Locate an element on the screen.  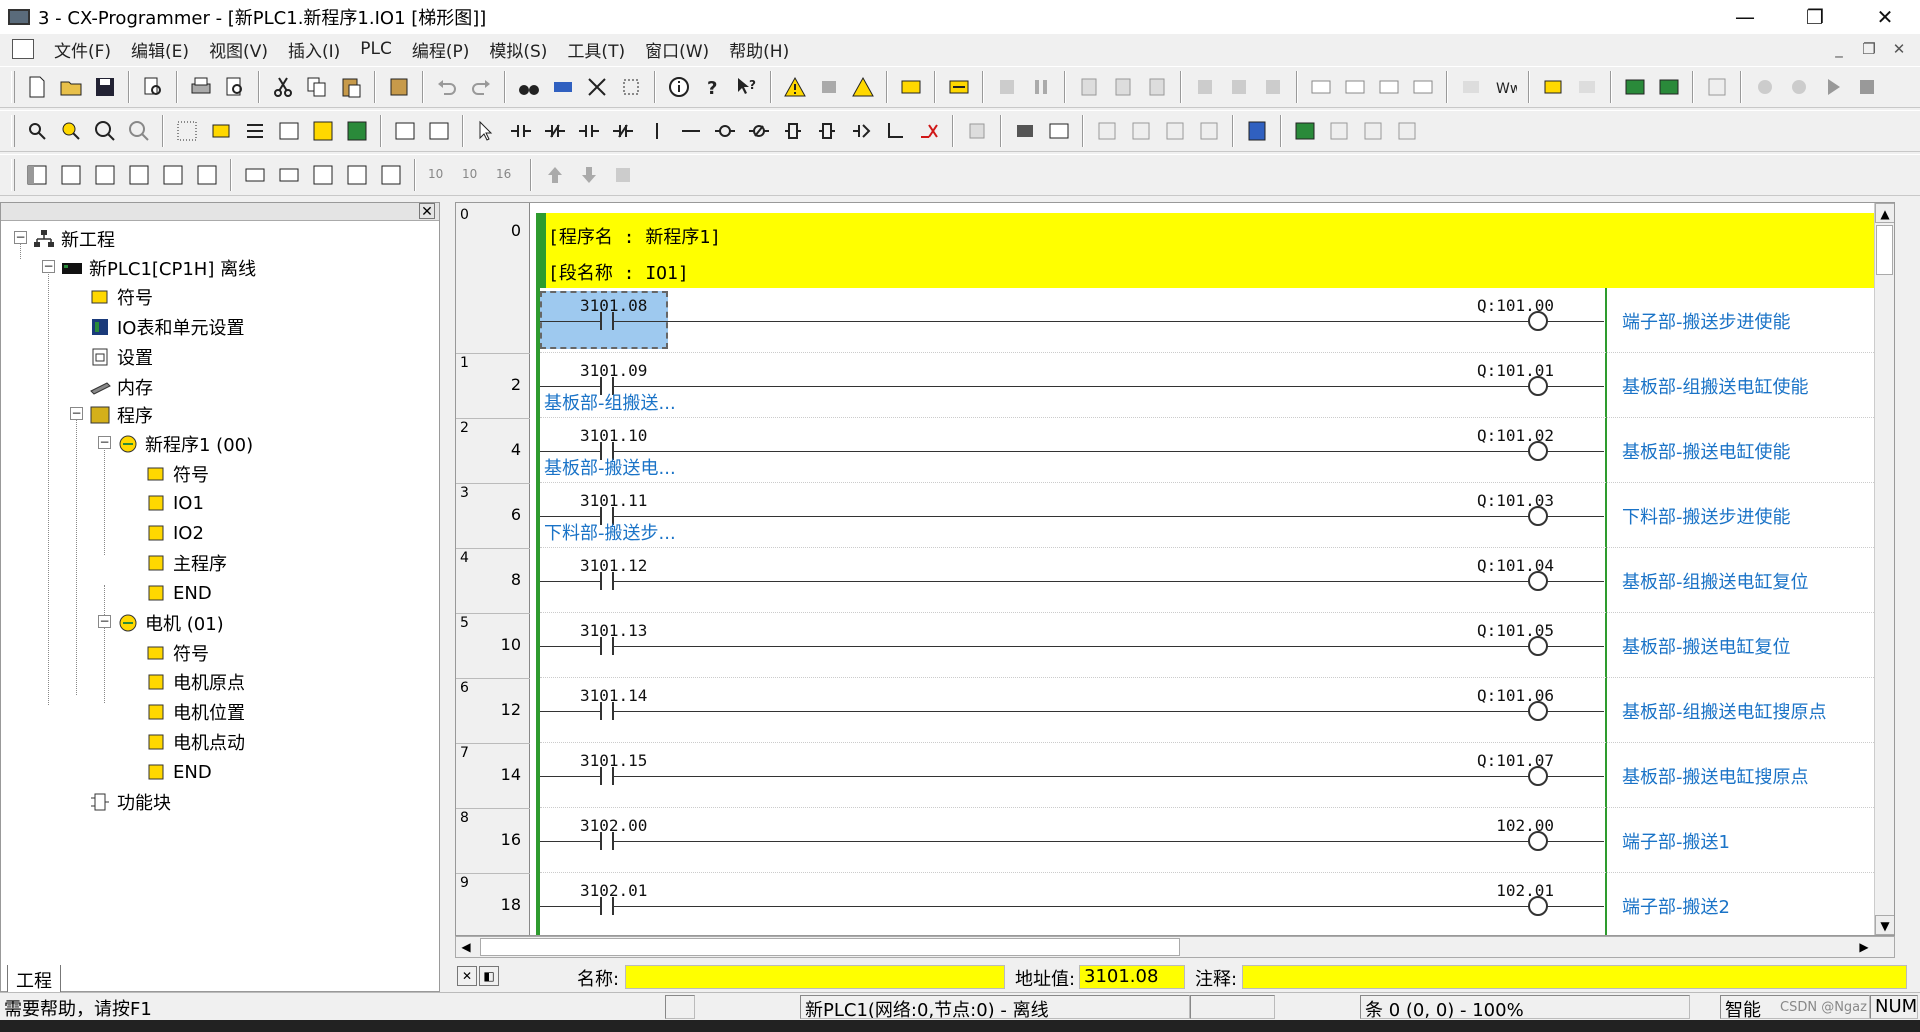
select-pointer-icon is located at coordinates (487, 131).